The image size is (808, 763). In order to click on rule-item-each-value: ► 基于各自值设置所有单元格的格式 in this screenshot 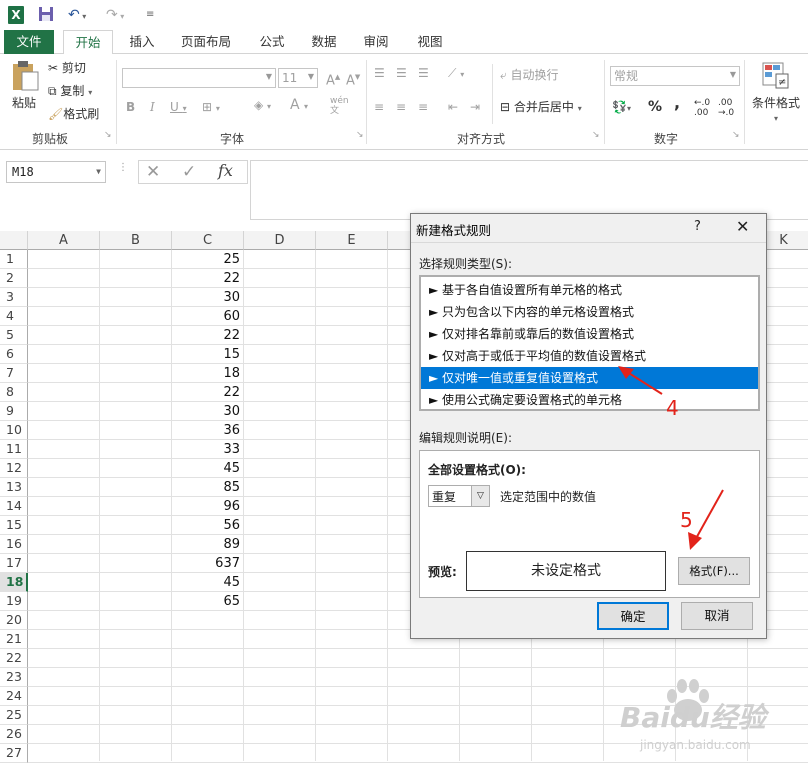, I will do `click(589, 290)`.